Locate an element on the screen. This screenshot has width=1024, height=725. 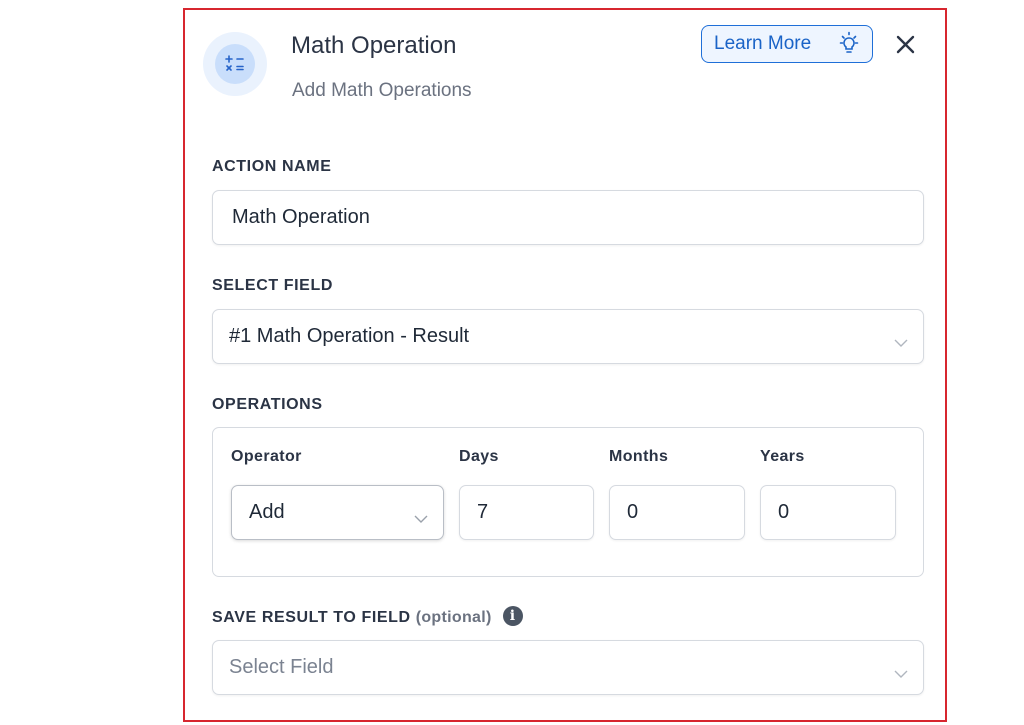
select-field-value: #1 Math Operation - Result is located at coordinates (349, 336).